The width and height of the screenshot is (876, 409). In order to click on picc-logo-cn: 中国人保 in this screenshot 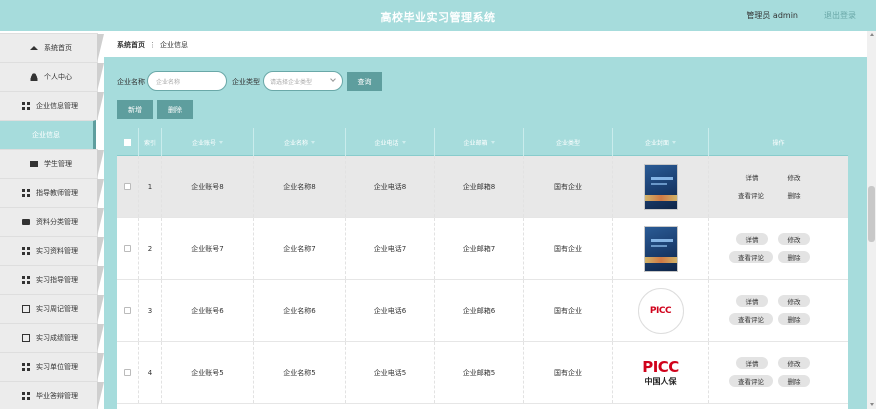, I will do `click(660, 381)`.